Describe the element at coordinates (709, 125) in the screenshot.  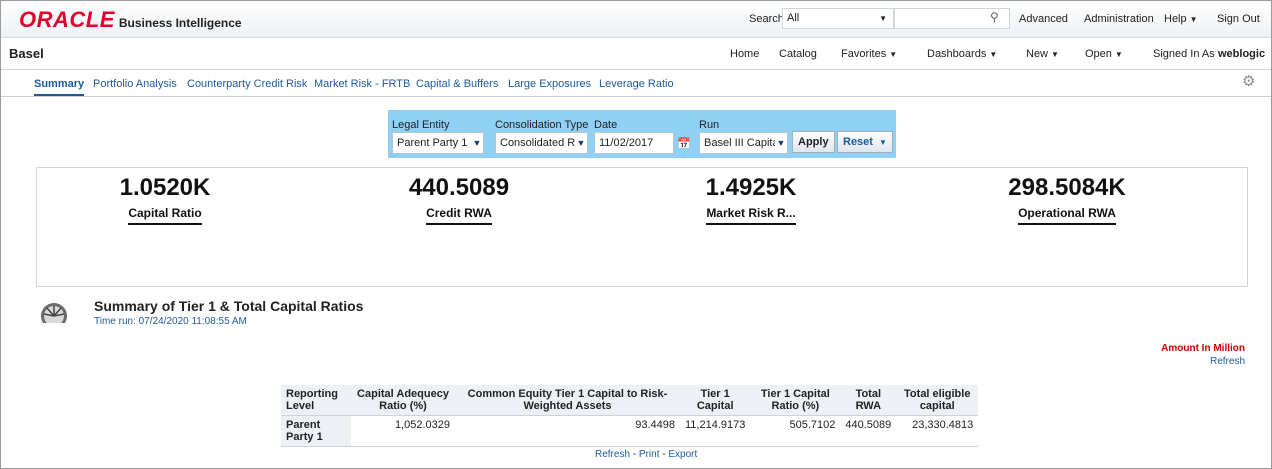
I see `run-label: Run` at that location.